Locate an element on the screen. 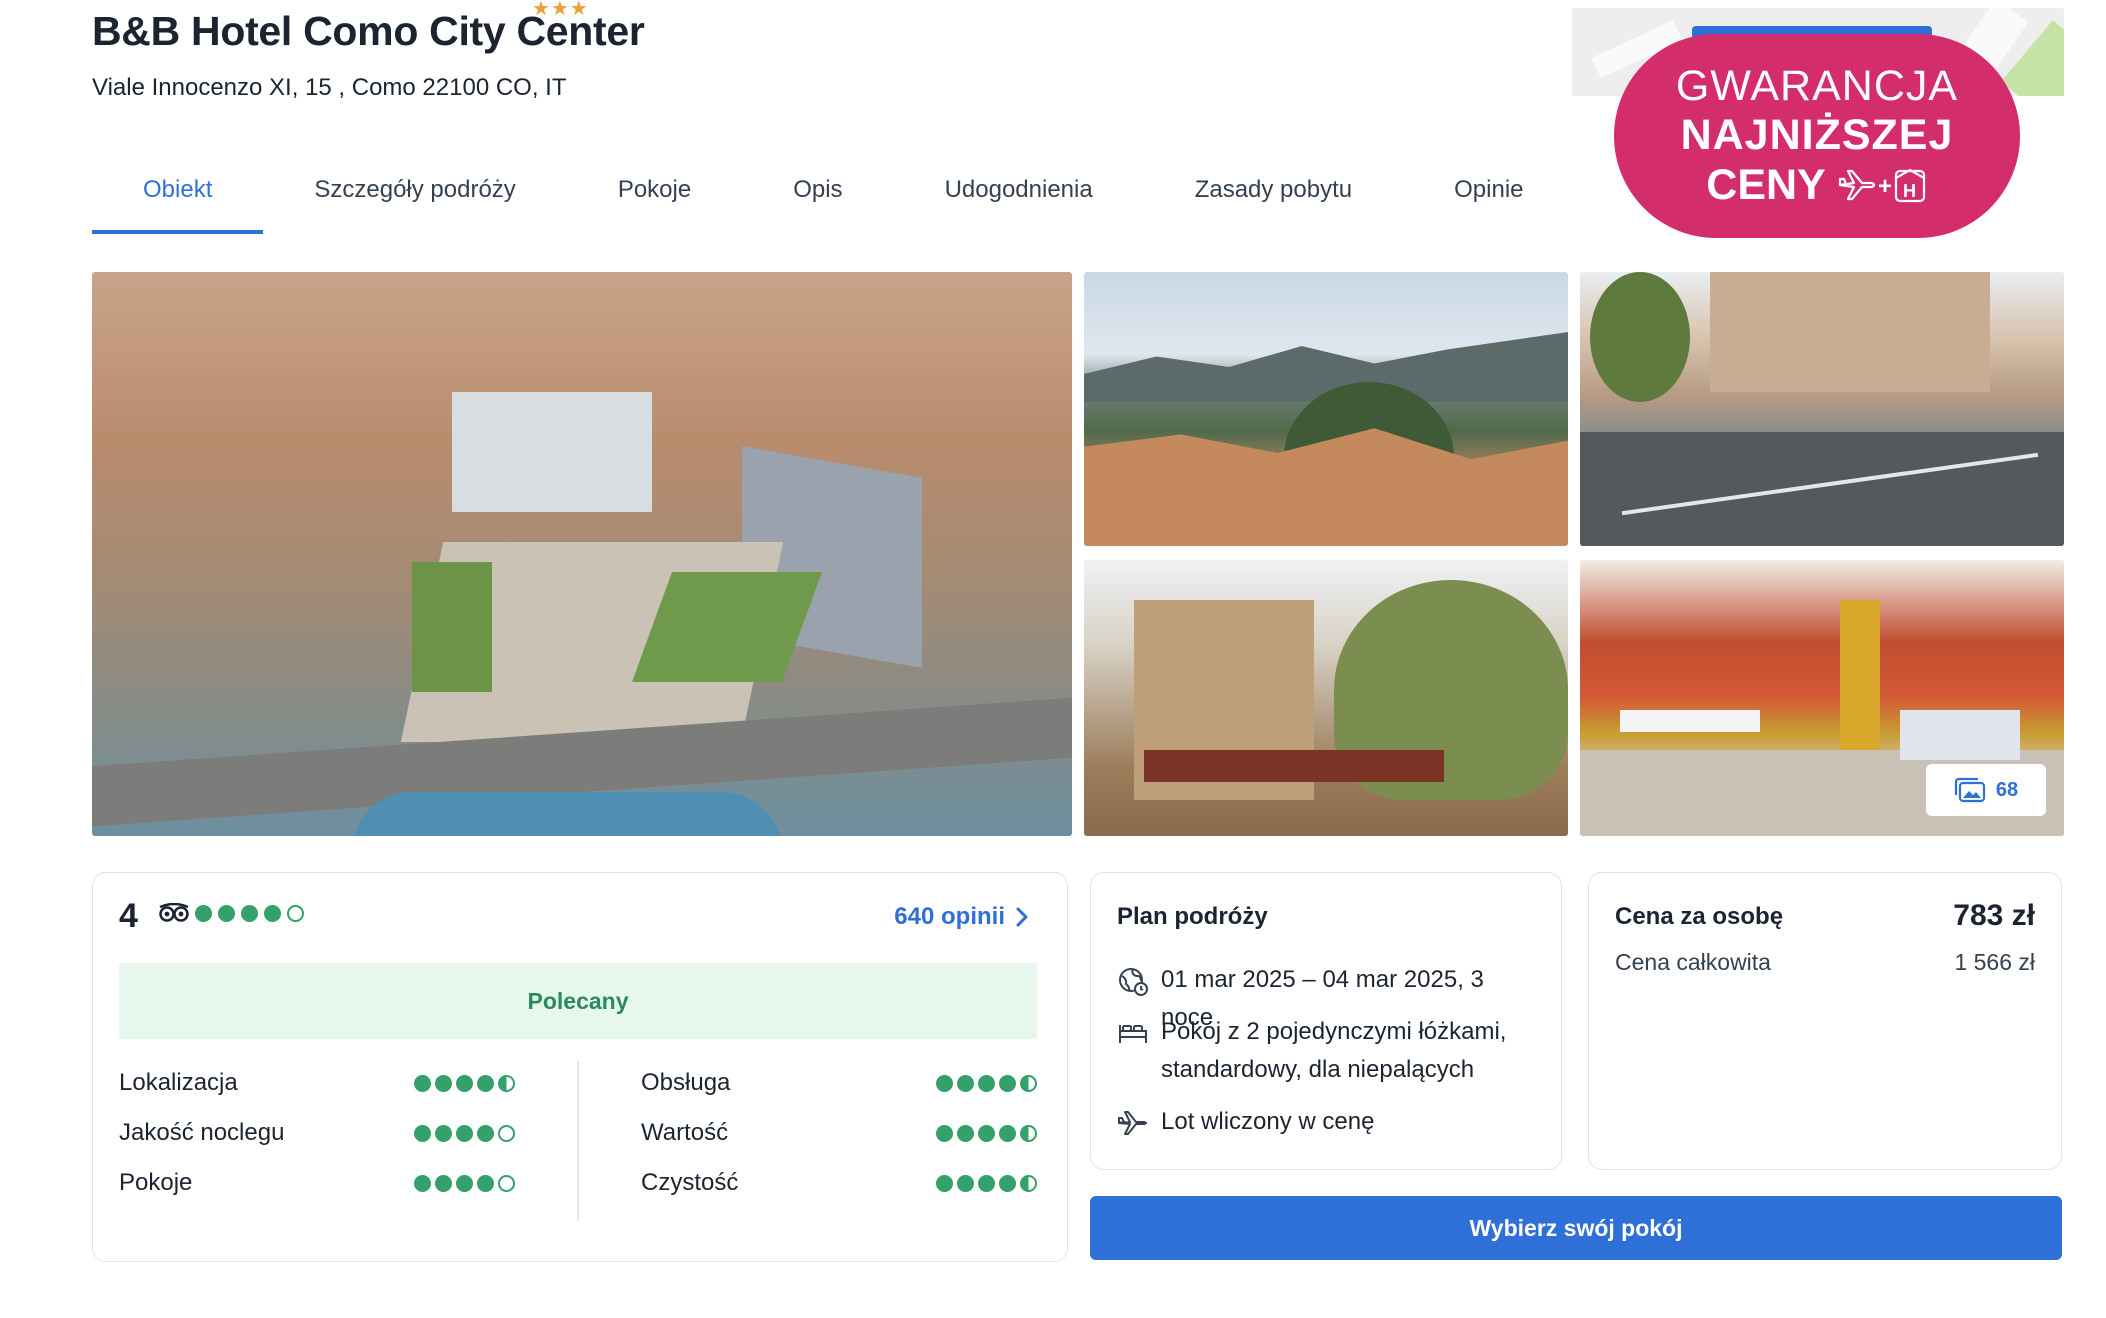 The height and width of the screenshot is (1318, 2106). reviews-link-label: 640 opinii is located at coordinates (949, 916).